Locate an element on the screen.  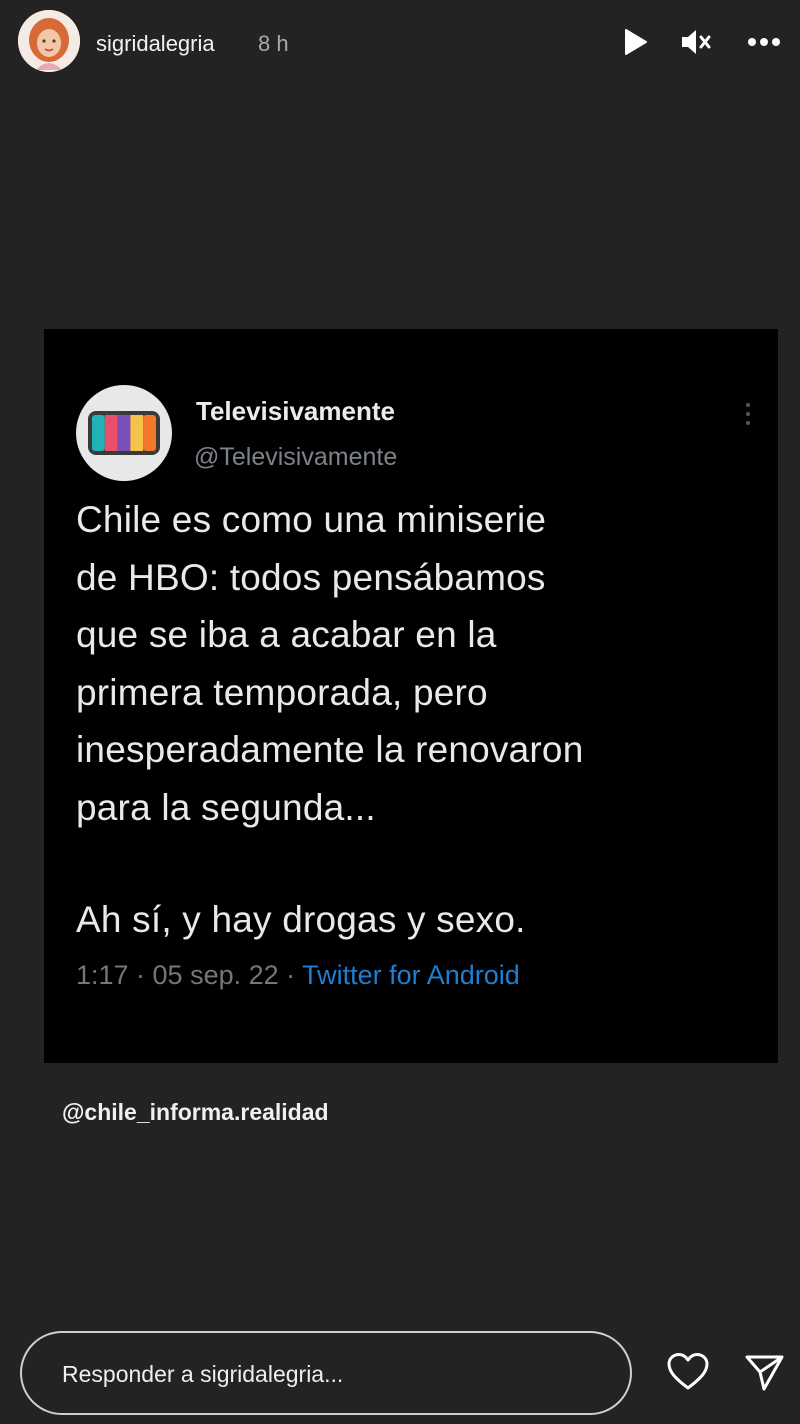
mute-icon is located at coordinates (696, 42).